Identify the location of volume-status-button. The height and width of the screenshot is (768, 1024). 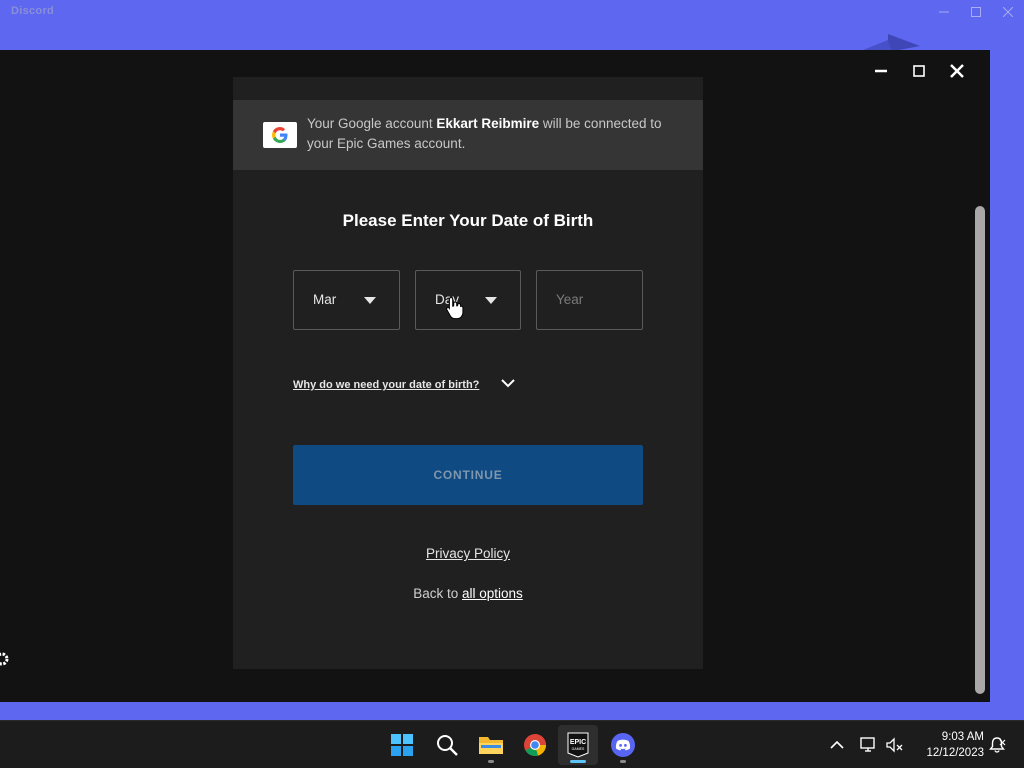
(895, 744).